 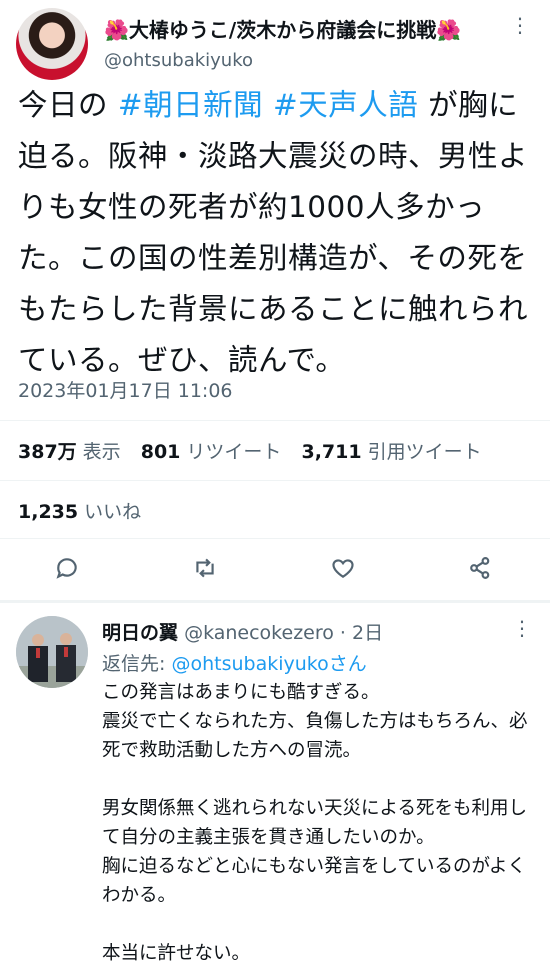 I want to click on reply-time: 2日, so click(x=367, y=633).